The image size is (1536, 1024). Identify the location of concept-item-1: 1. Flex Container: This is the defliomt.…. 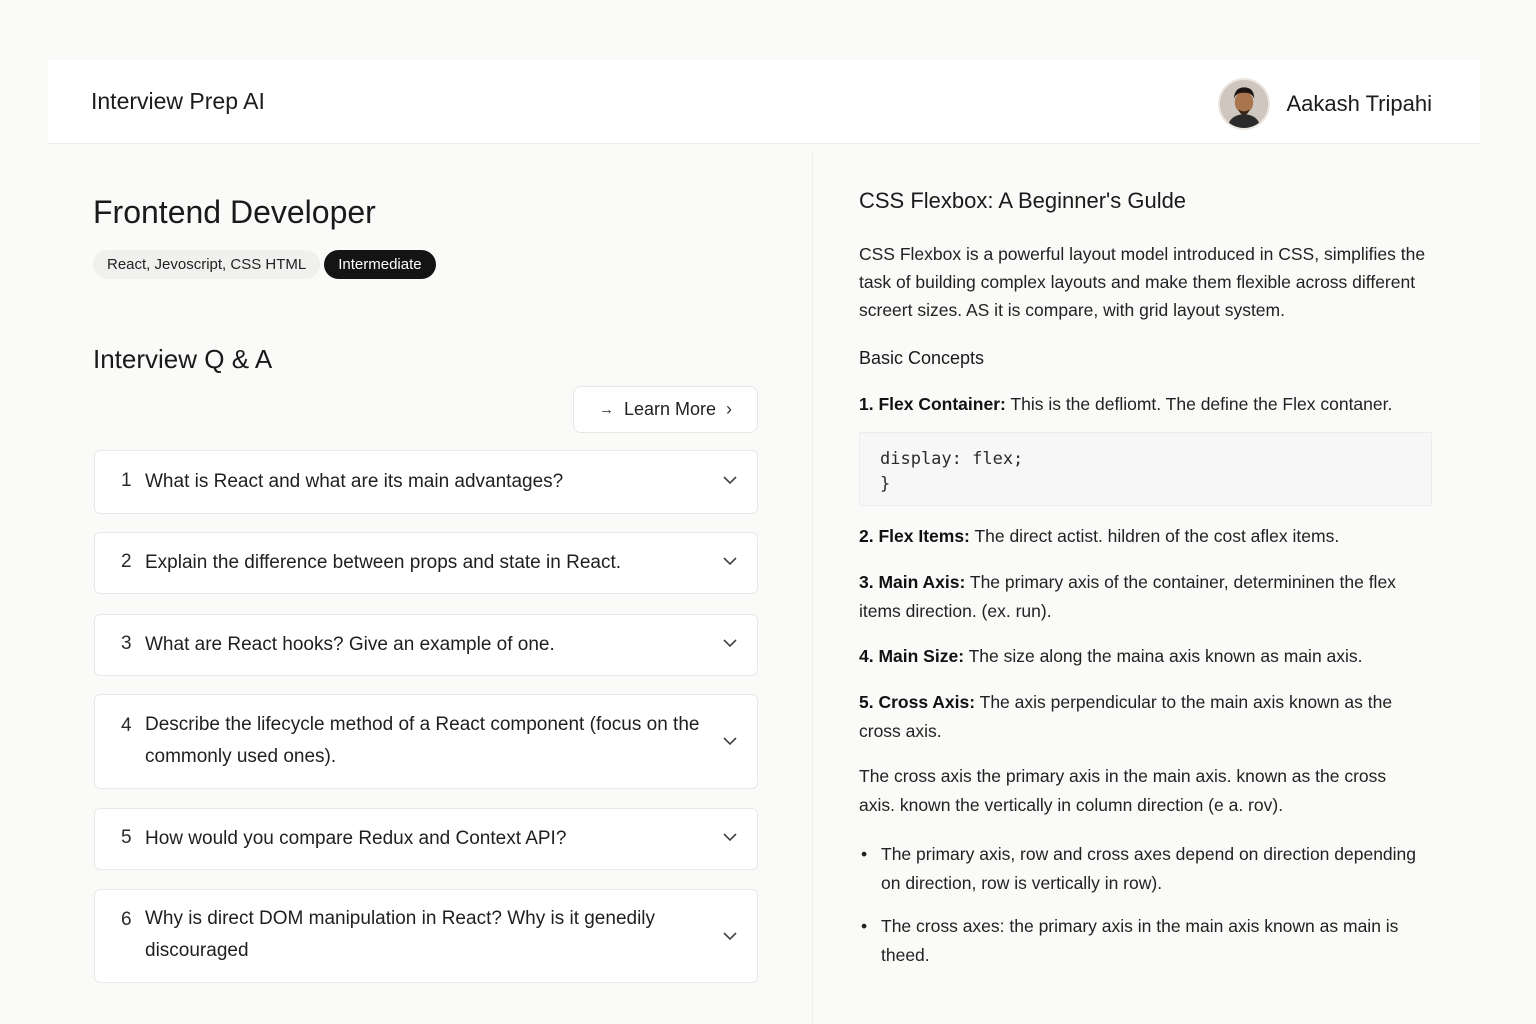
(1146, 404).